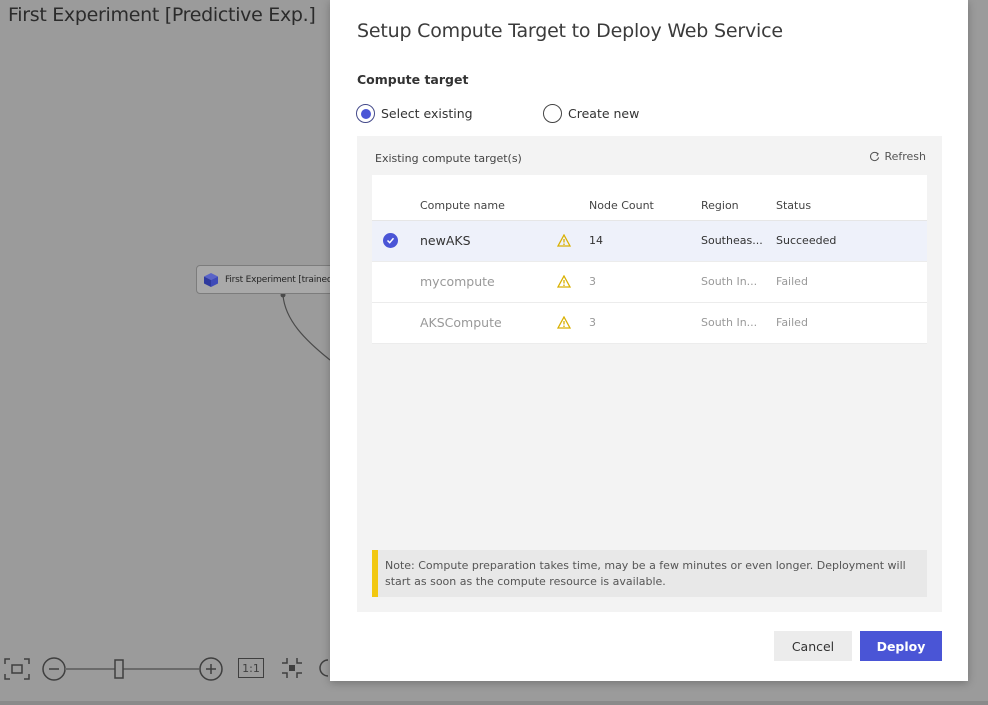 The height and width of the screenshot is (705, 988). I want to click on module-node-label: First Experiment [trained mo, so click(285, 279).